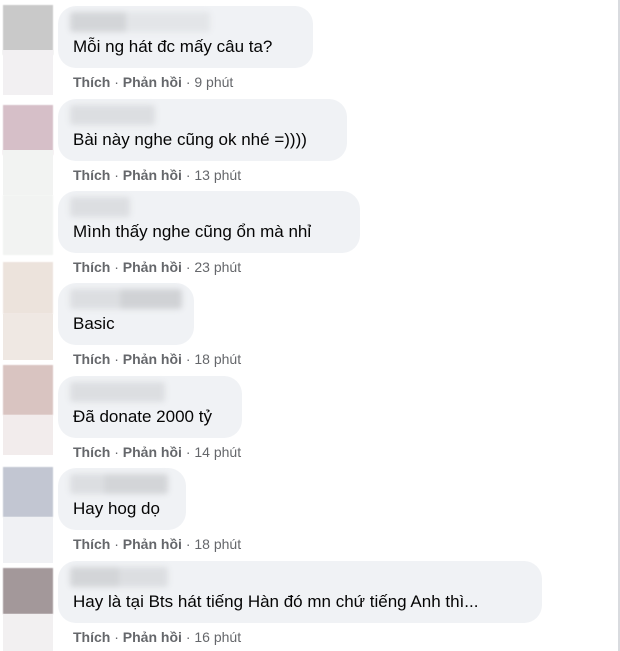 Image resolution: width=620 pixels, height=651 pixels. Describe the element at coordinates (126, 314) in the screenshot. I see `comment-bubble: Basic` at that location.